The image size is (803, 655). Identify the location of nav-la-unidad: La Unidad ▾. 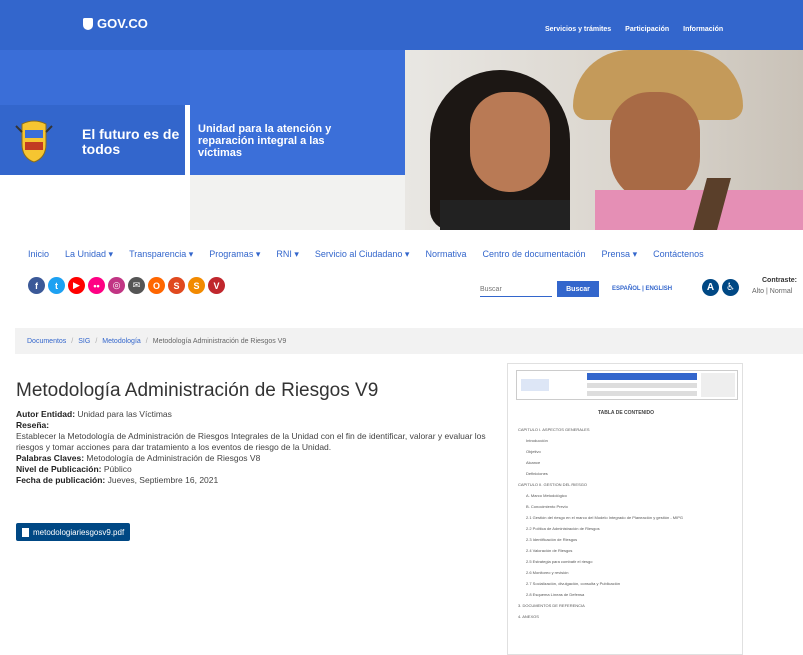
(89, 254).